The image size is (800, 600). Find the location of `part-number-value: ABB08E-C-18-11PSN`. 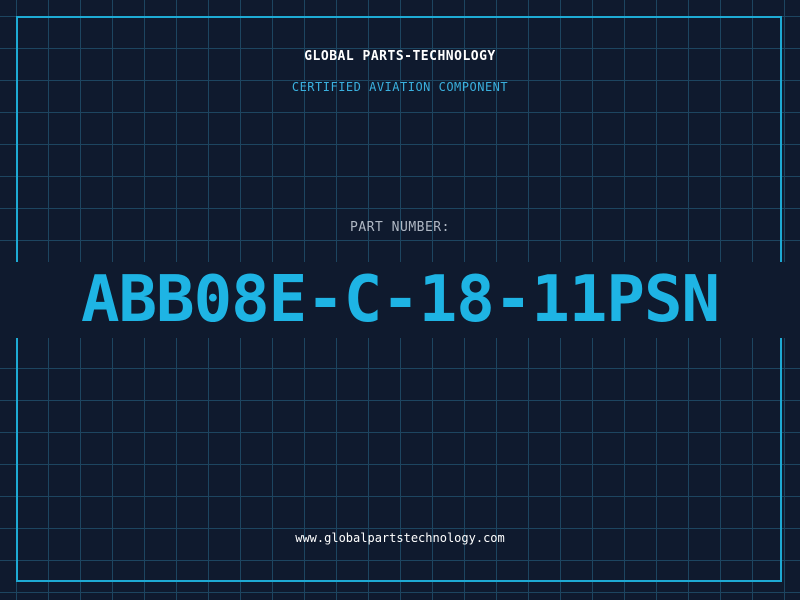

part-number-value: ABB08E-C-18-11PSN is located at coordinates (400, 300).